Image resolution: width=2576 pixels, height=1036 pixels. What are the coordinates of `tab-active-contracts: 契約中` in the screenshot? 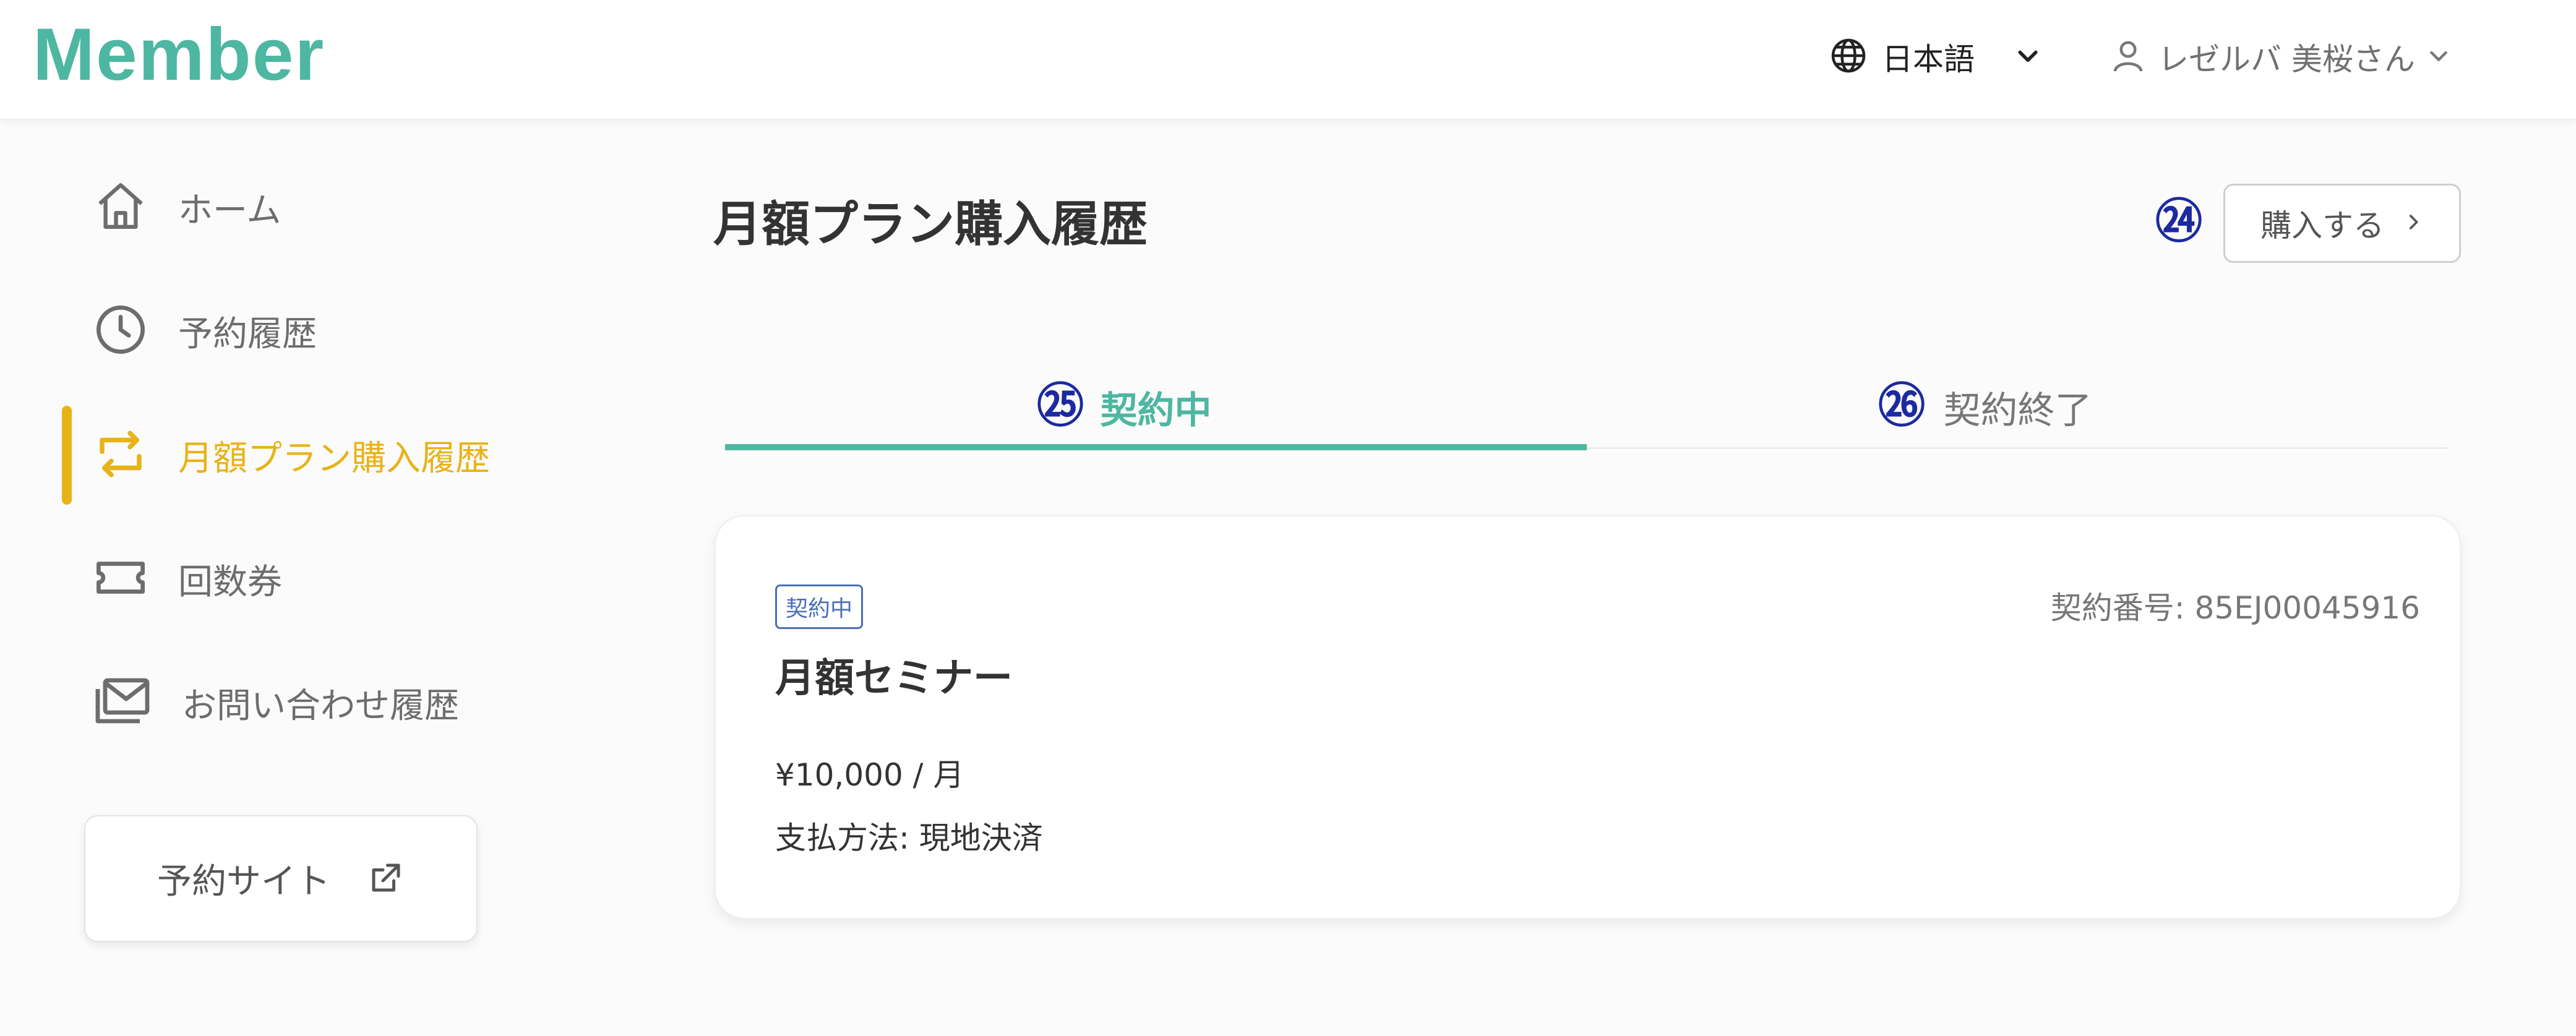 It's located at (1156, 407).